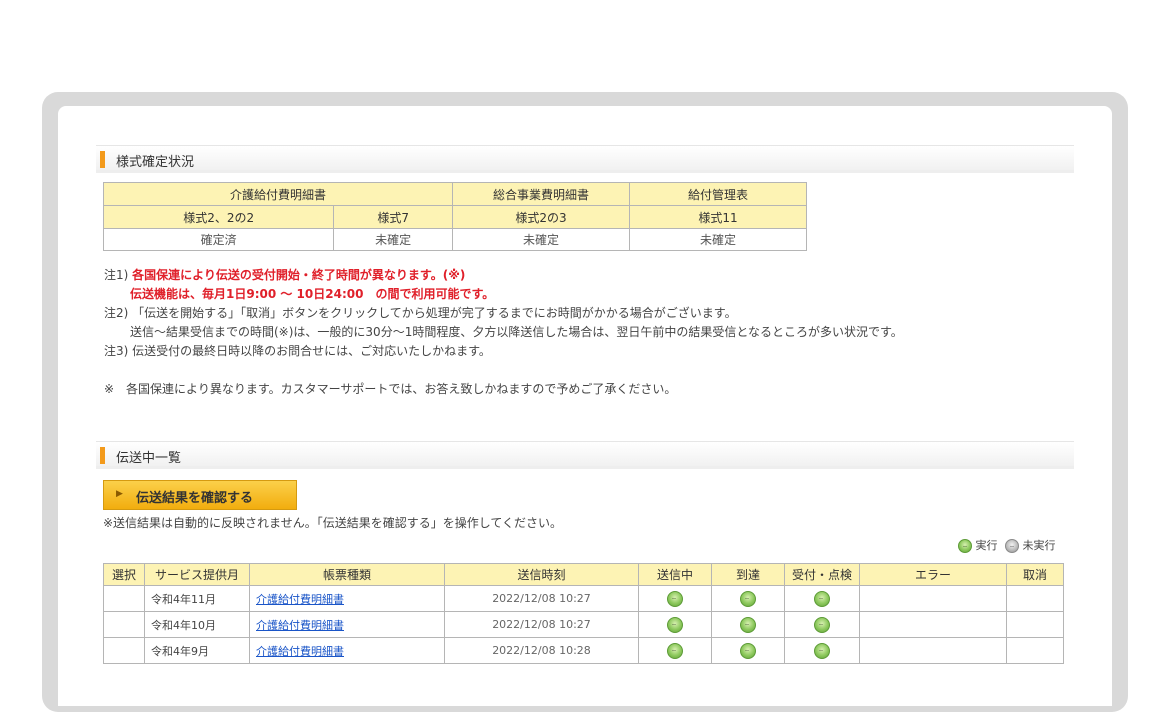 This screenshot has height=712, width=1168. I want to click on column-header: 送信時刻, so click(541, 574).